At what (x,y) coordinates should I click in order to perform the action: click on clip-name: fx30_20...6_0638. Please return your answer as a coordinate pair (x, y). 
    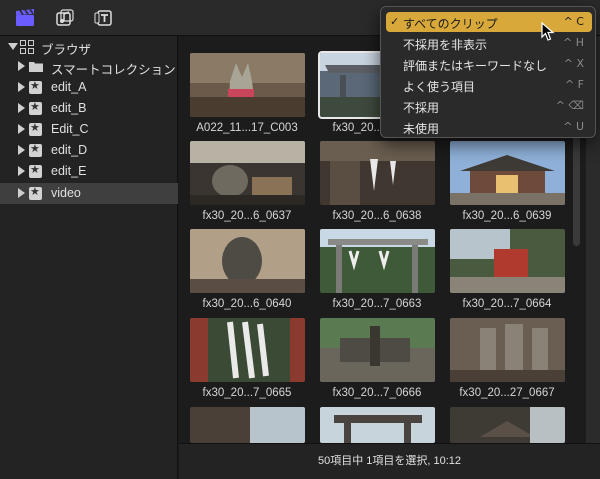
    Looking at the image, I should click on (377, 216).